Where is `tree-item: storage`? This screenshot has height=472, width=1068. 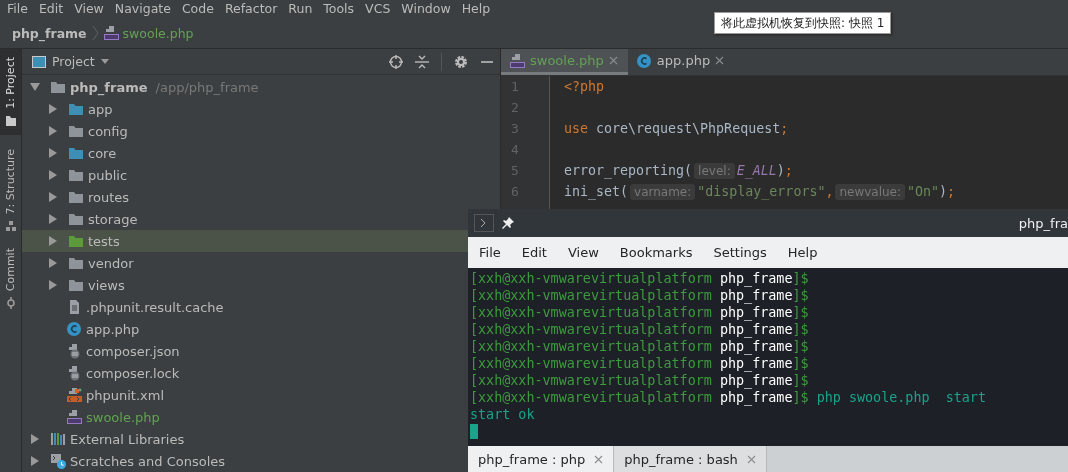 tree-item: storage is located at coordinates (113, 219).